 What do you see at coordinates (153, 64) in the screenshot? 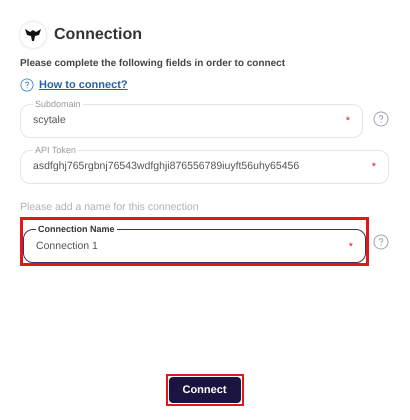
I see `subtitle: Please complete the following fields in order to connect` at bounding box center [153, 64].